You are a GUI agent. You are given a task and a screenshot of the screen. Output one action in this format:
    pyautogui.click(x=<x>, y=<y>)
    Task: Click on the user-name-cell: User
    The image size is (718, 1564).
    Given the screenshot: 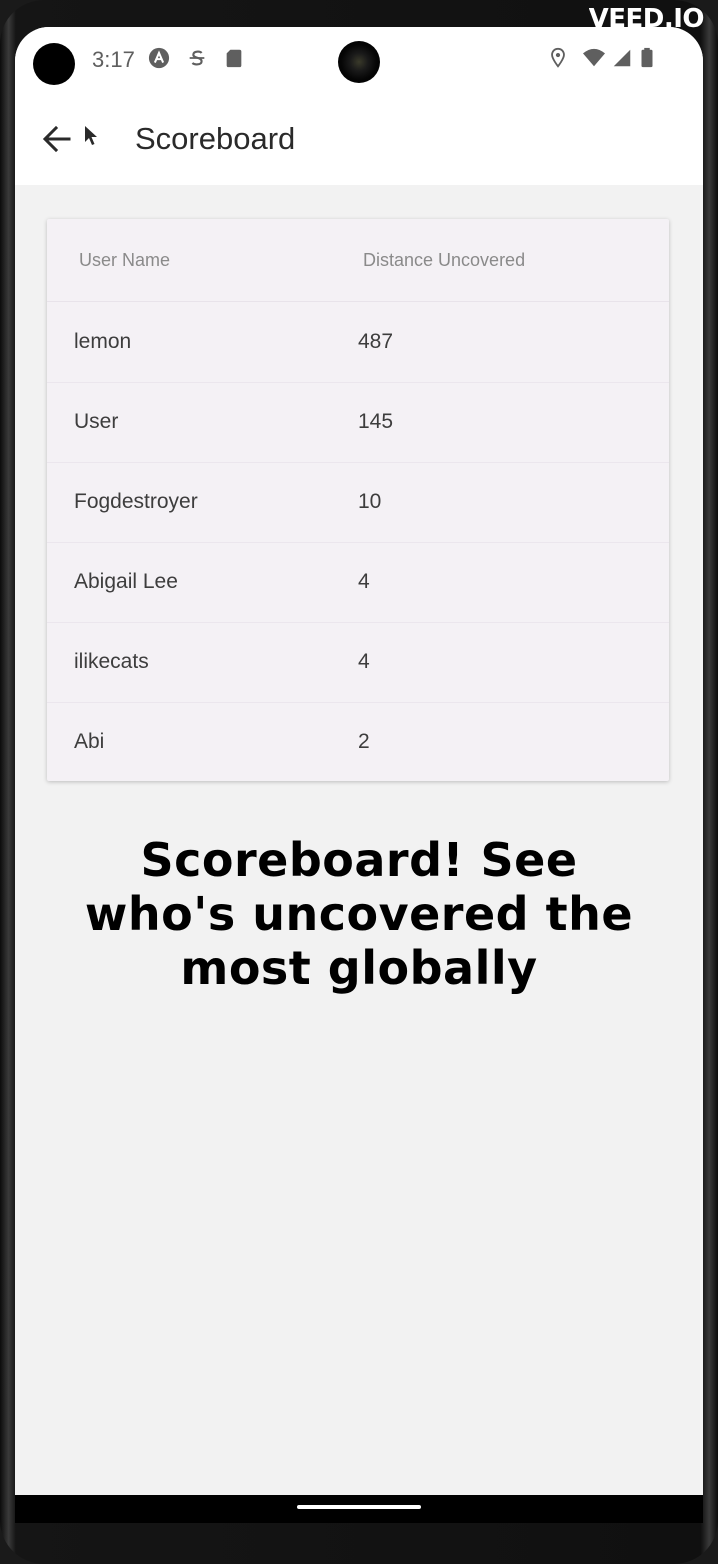 What is the action you would take?
    pyautogui.click(x=96, y=421)
    